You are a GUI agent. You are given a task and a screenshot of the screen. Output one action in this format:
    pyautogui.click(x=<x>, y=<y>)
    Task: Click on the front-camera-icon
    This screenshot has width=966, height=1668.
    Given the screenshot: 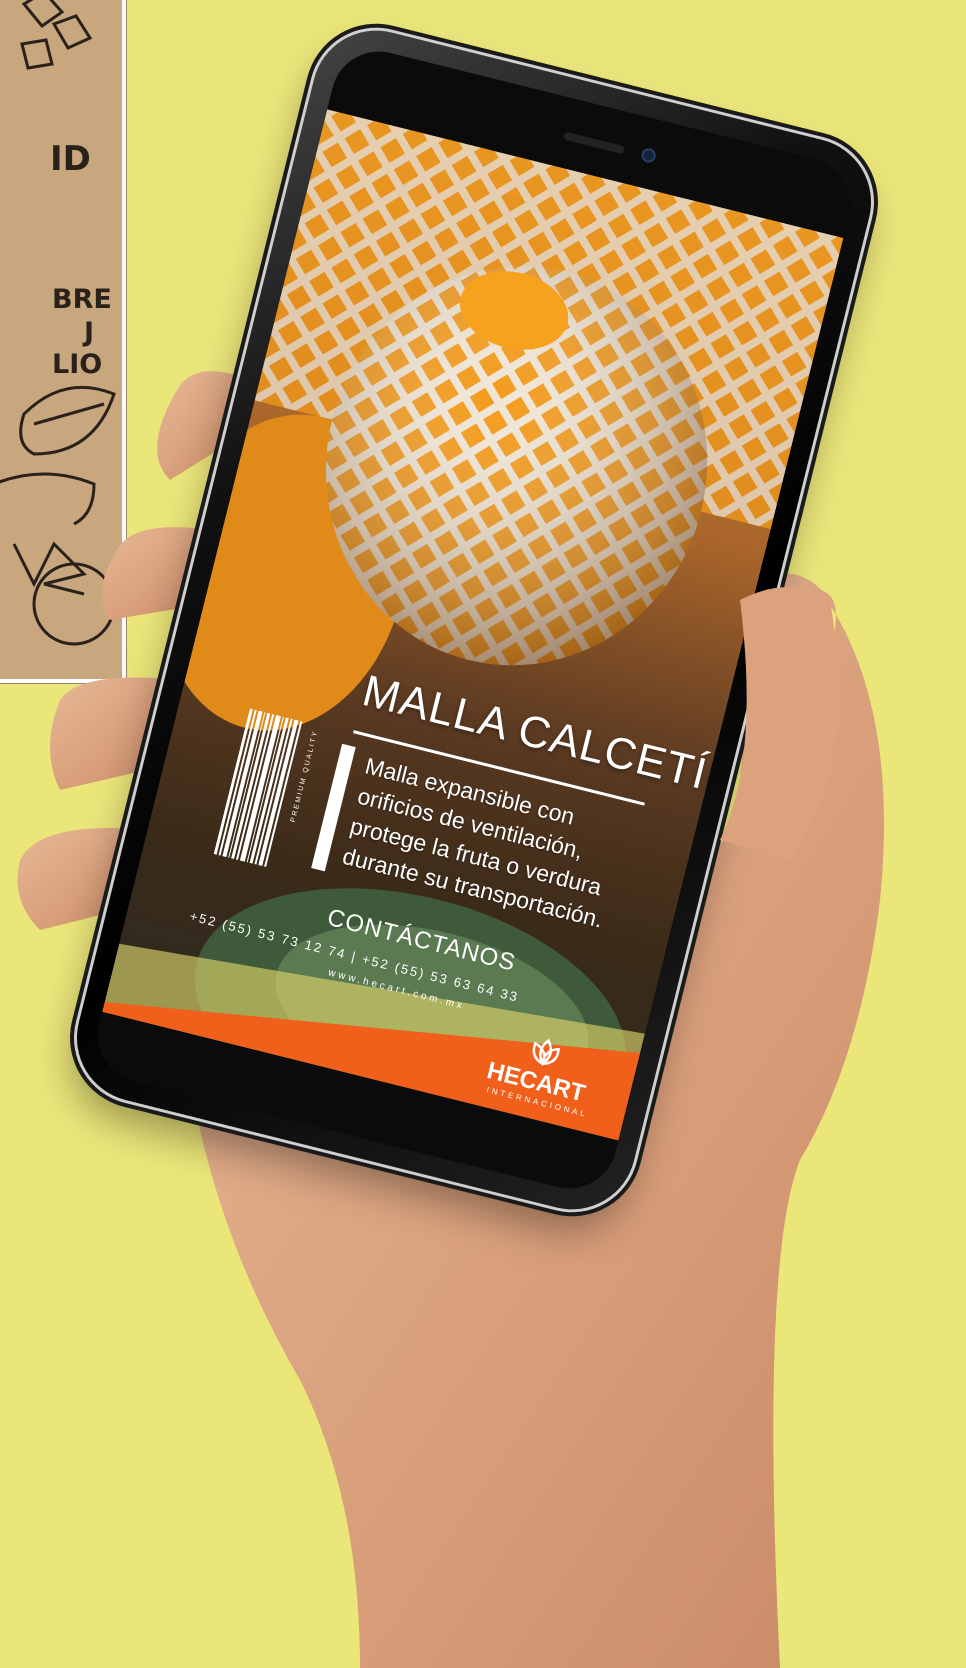 What is the action you would take?
    pyautogui.click(x=649, y=155)
    